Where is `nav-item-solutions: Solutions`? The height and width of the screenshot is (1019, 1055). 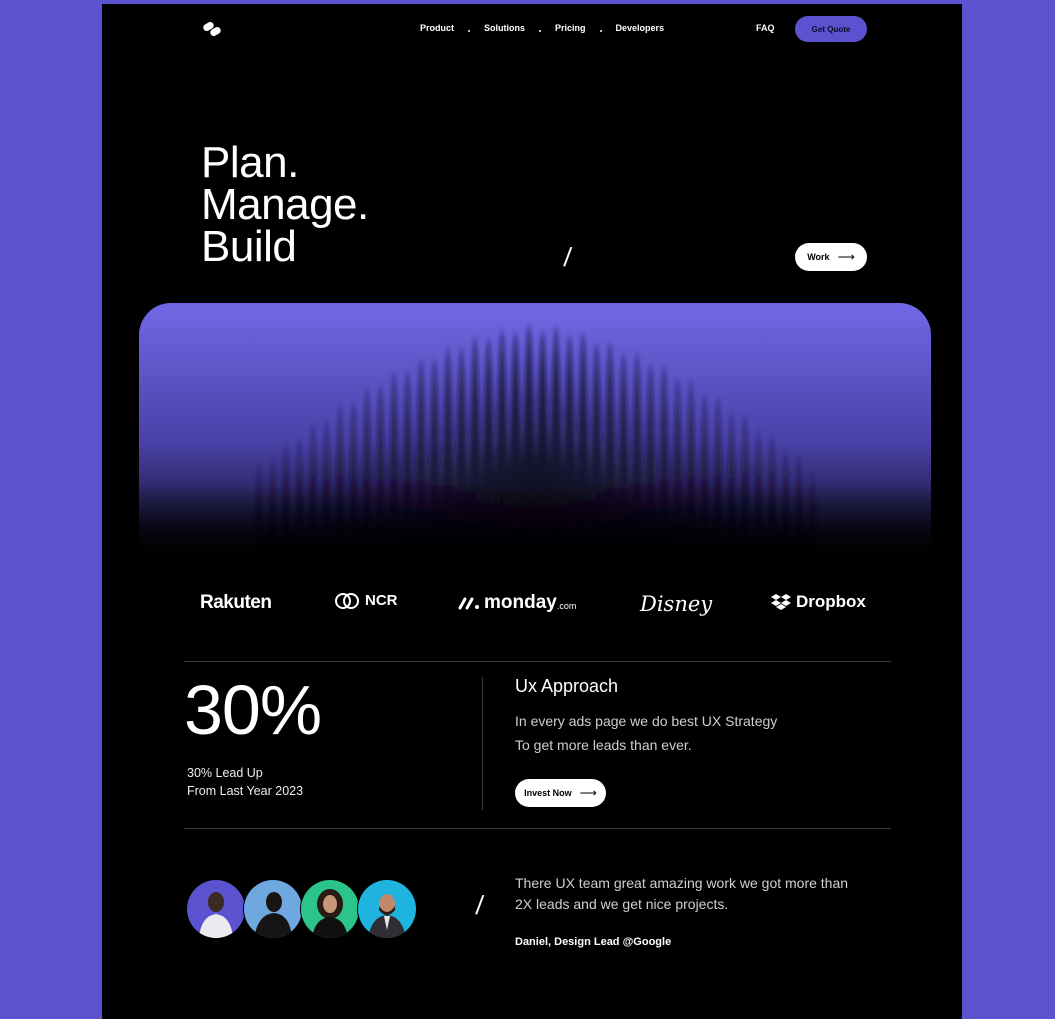 nav-item-solutions: Solutions is located at coordinates (504, 28).